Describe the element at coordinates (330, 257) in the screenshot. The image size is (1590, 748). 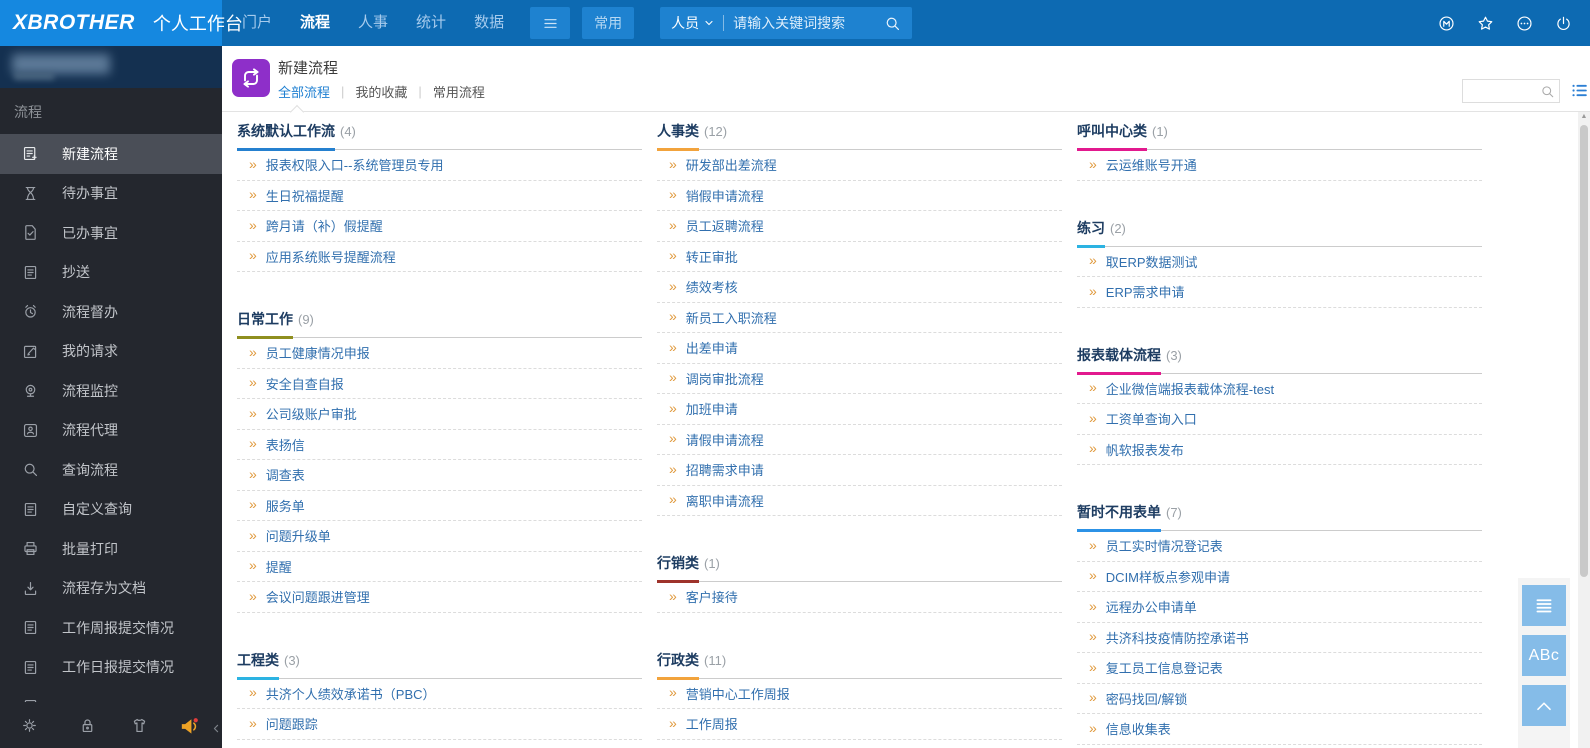
I see `flow-item-label: 应用系统账号提醒流程` at that location.